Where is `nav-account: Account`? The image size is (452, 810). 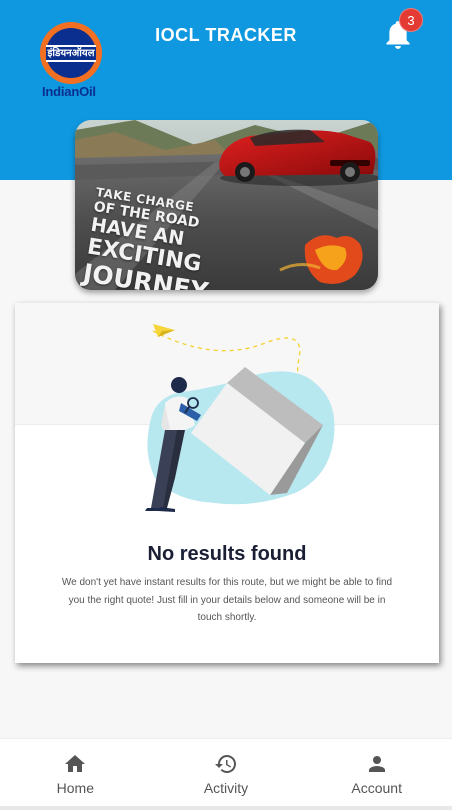 nav-account: Account is located at coordinates (376, 772).